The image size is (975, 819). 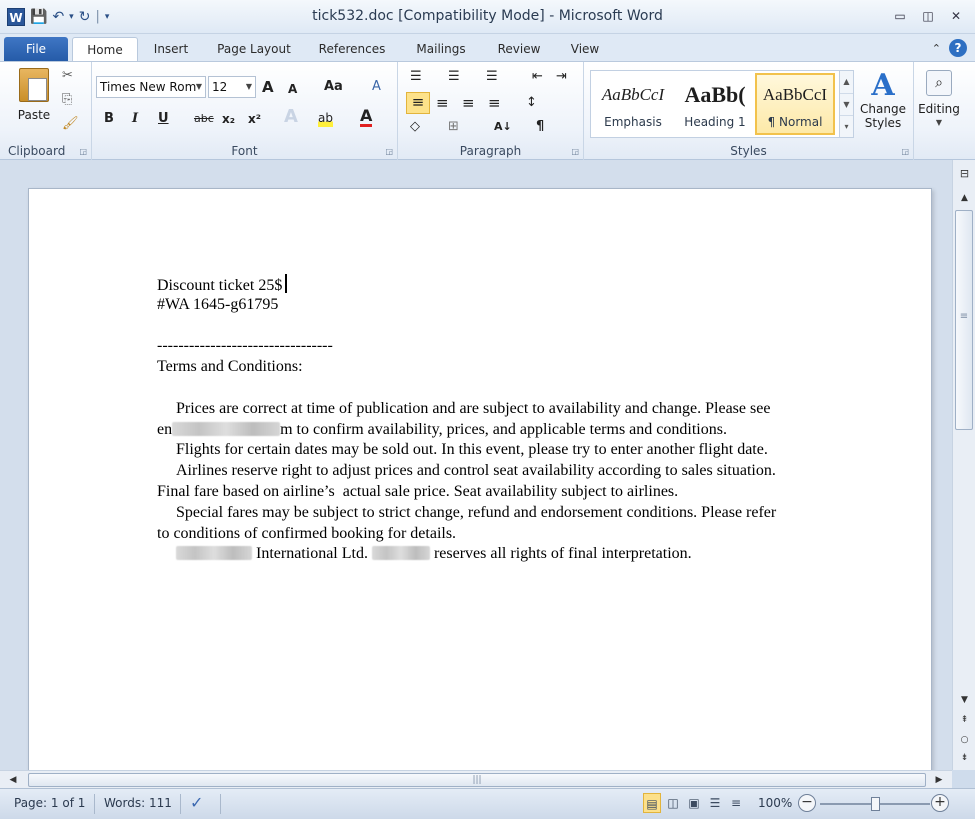 What do you see at coordinates (964, 700) in the screenshot?
I see `scroll-down-icon: ▼` at bounding box center [964, 700].